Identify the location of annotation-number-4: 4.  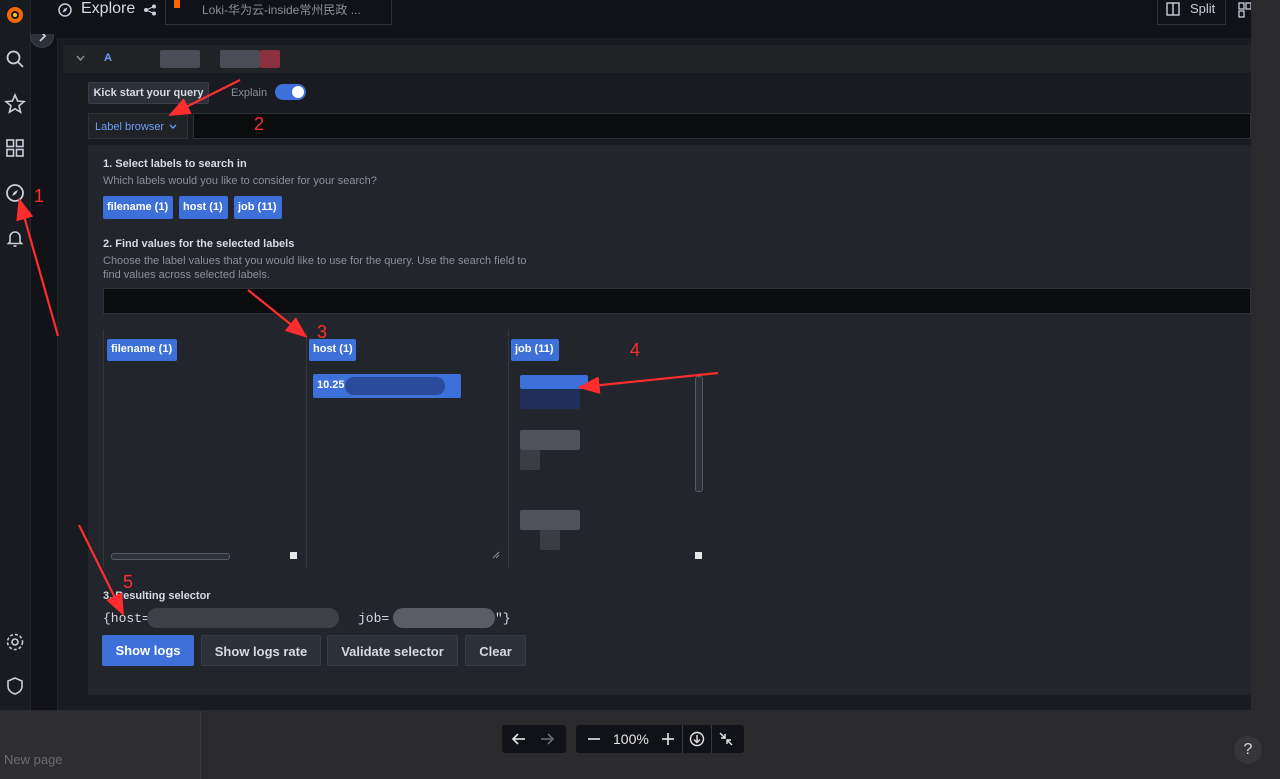
(635, 350).